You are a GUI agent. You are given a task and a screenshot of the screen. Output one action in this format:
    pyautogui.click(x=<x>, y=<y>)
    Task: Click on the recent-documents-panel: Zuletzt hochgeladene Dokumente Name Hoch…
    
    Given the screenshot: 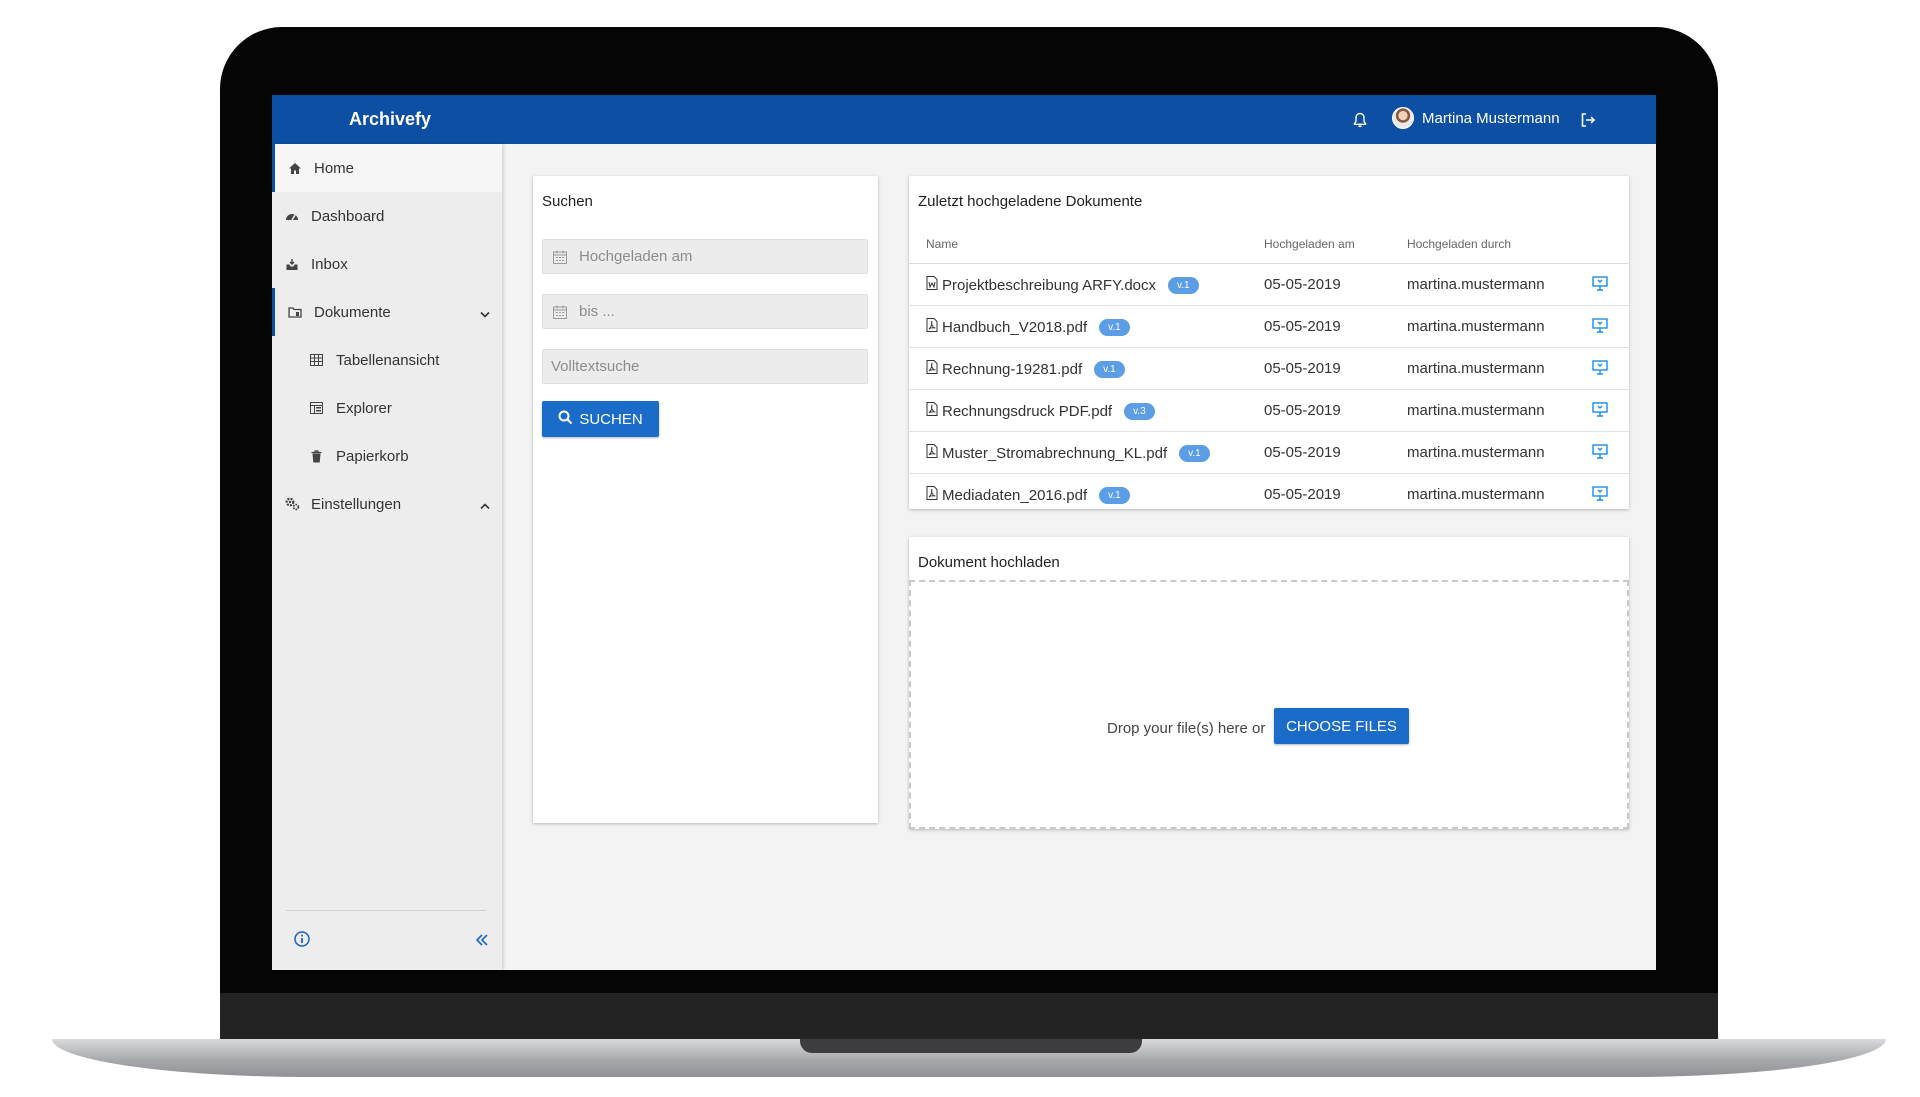 What is the action you would take?
    pyautogui.click(x=1269, y=342)
    